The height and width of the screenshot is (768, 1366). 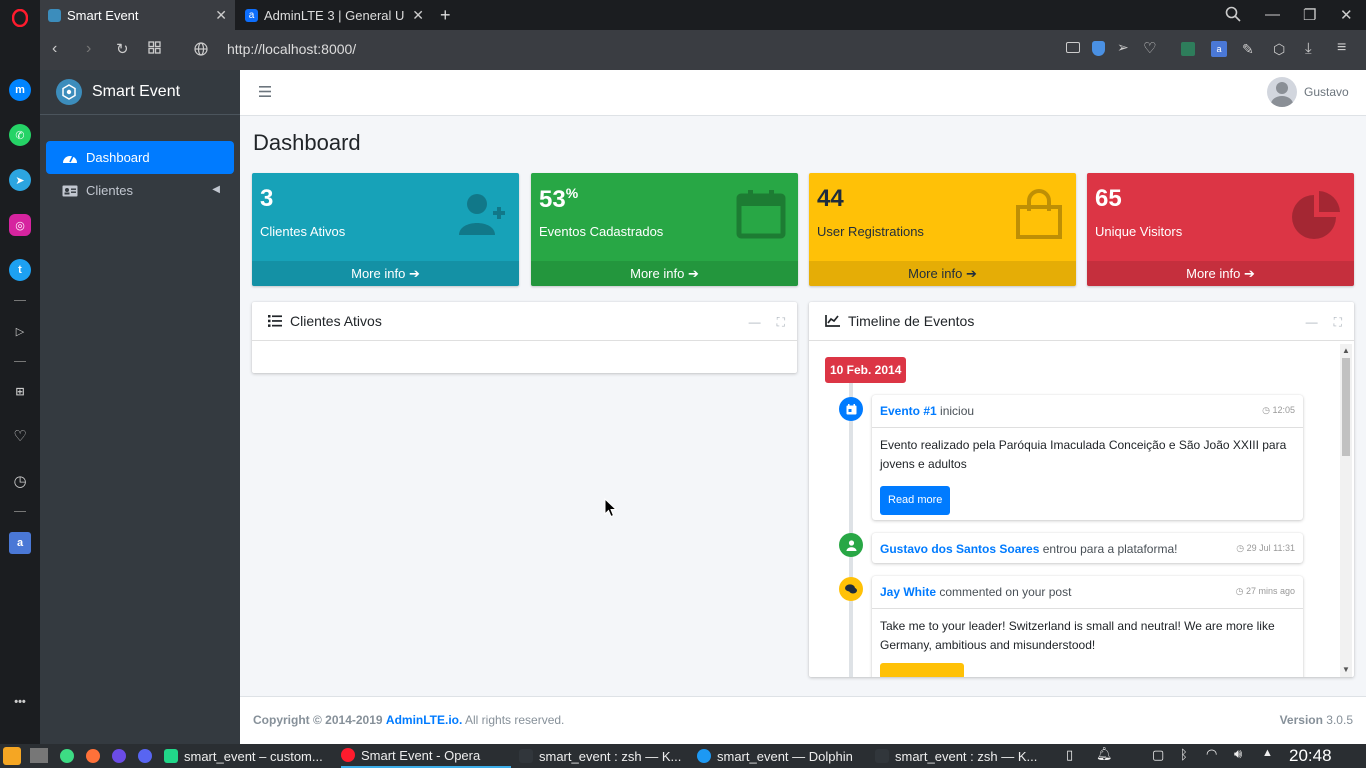 I want to click on url-field: http://localhost:8000/, so click(x=291, y=49).